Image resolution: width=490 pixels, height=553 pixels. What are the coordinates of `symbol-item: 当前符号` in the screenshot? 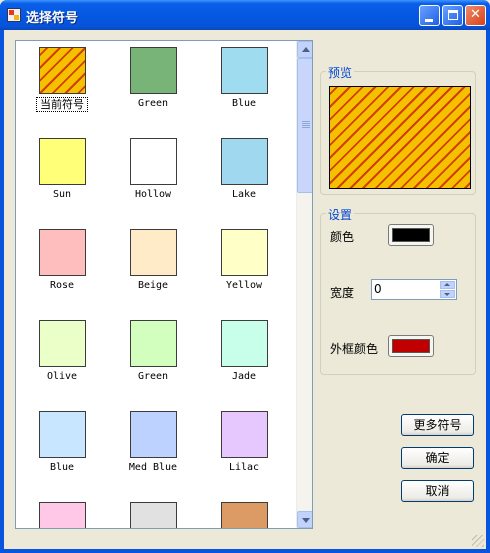 It's located at (62, 83).